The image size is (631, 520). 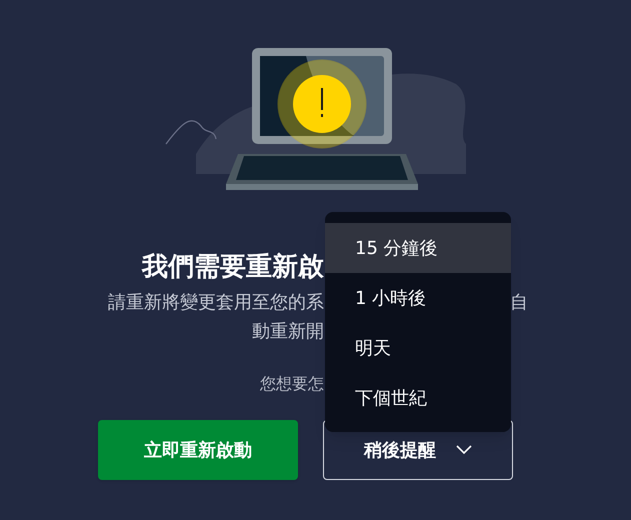 What do you see at coordinates (292, 383) in the screenshot?
I see `question-text: 您想要怎` at bounding box center [292, 383].